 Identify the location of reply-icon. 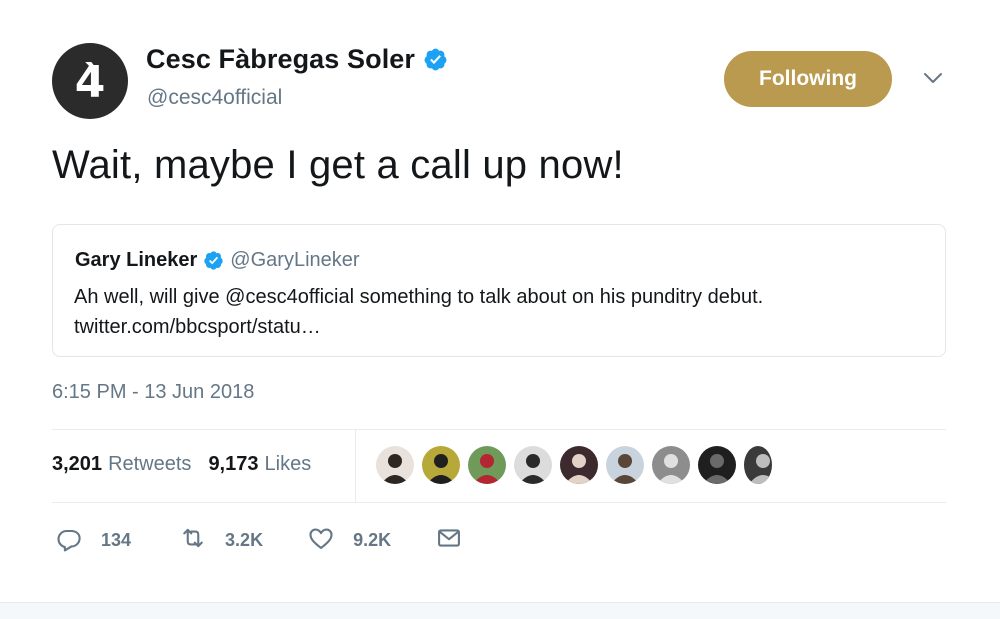
(69, 540).